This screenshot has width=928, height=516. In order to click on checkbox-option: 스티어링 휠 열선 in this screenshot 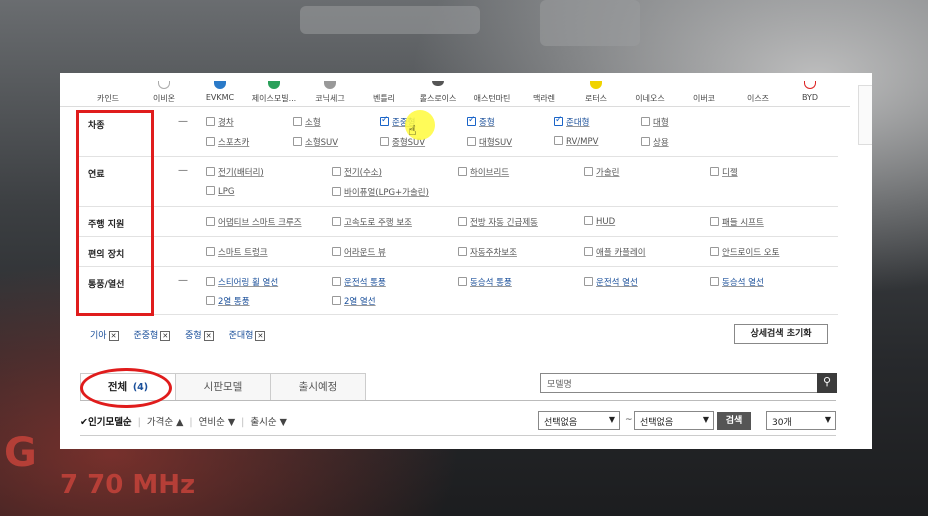, I will do `click(242, 282)`.